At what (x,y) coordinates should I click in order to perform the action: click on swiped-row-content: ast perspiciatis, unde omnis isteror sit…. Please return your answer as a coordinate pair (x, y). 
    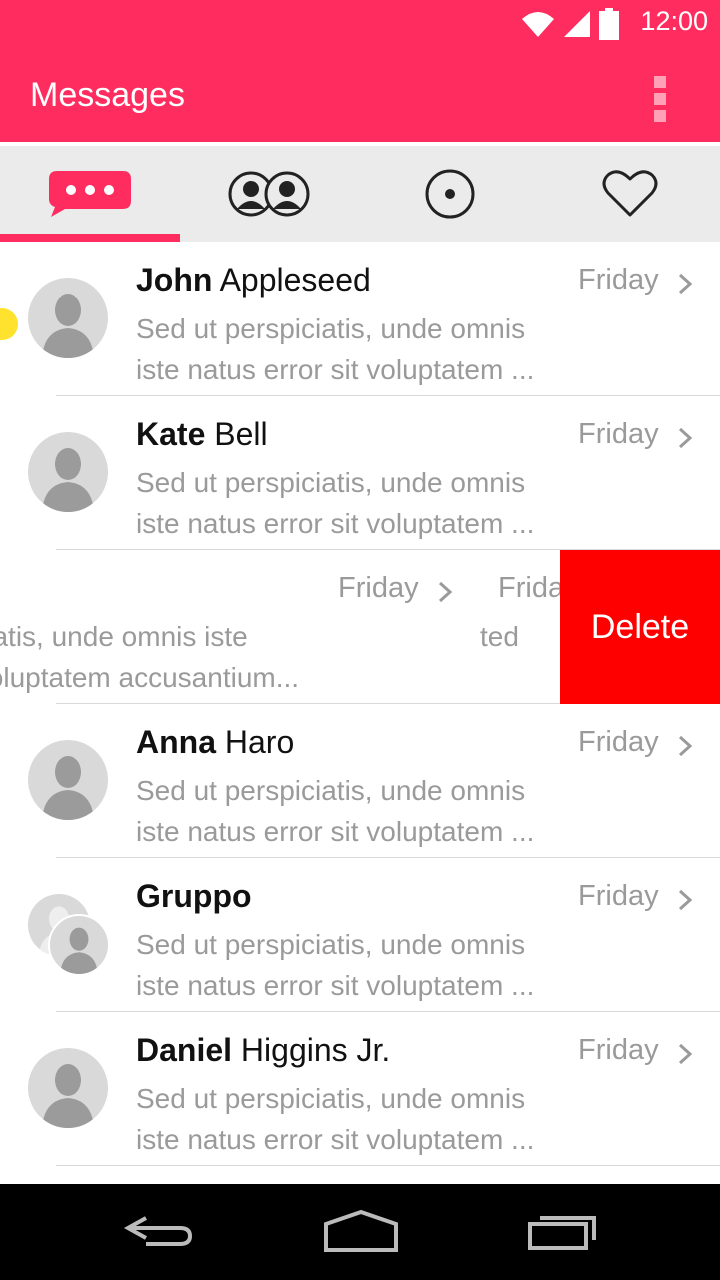
    Looking at the image, I should click on (280, 627).